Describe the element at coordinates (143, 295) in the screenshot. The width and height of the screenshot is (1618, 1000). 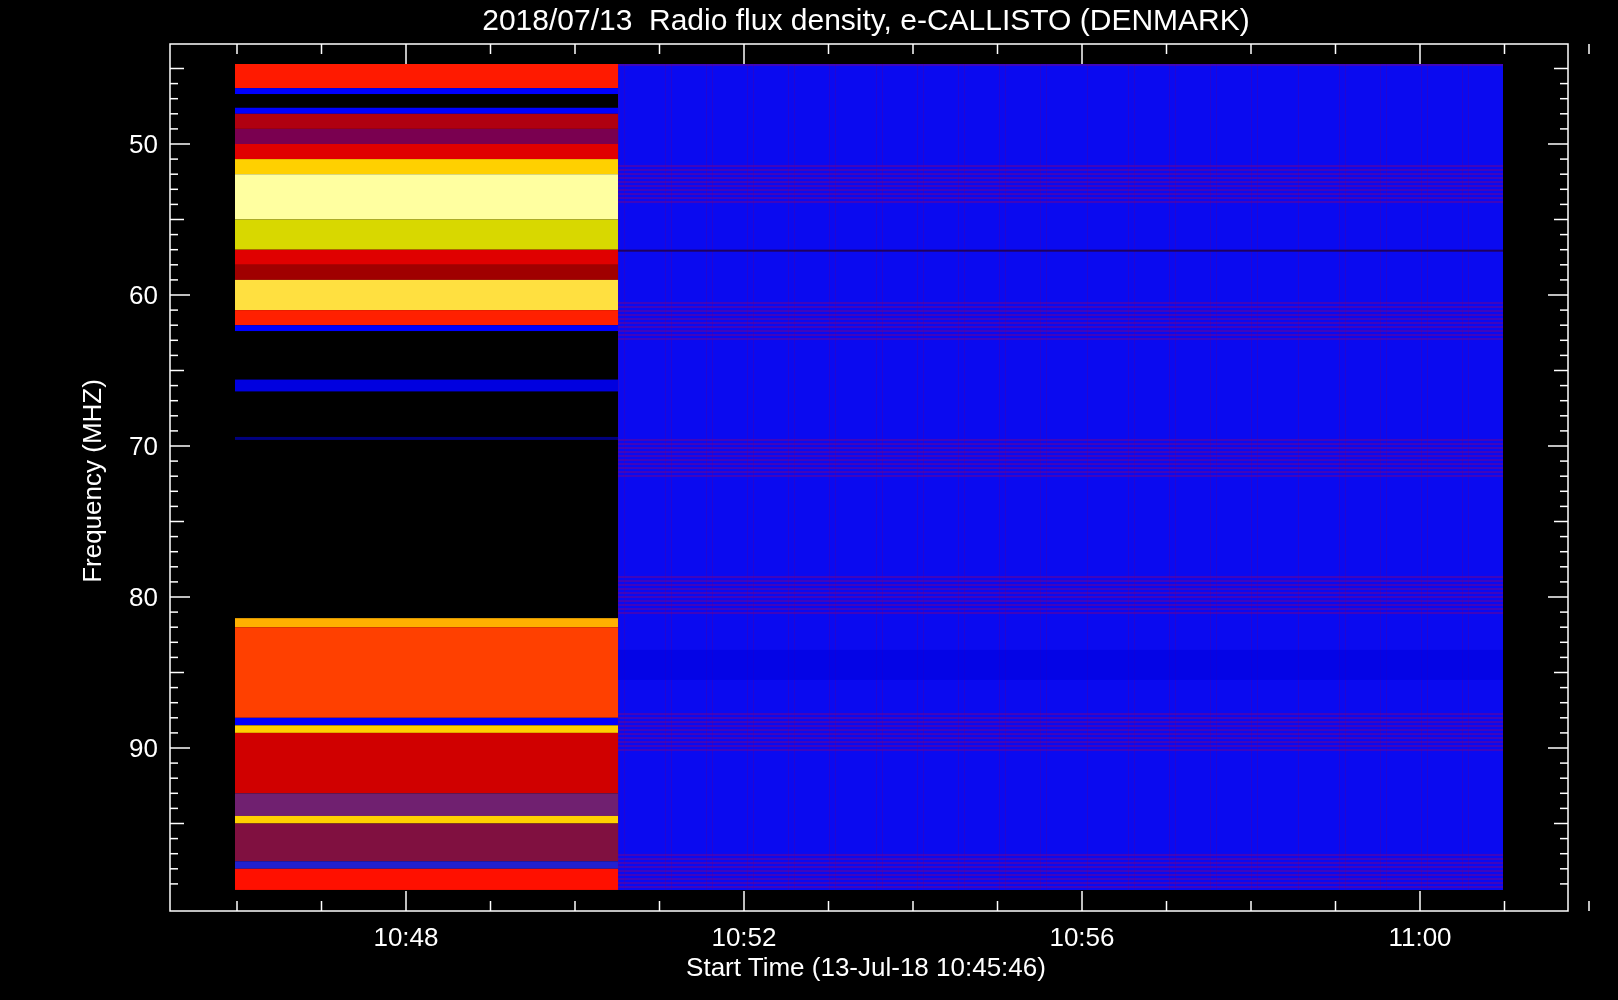
I see `y-tick-label: 60` at that location.